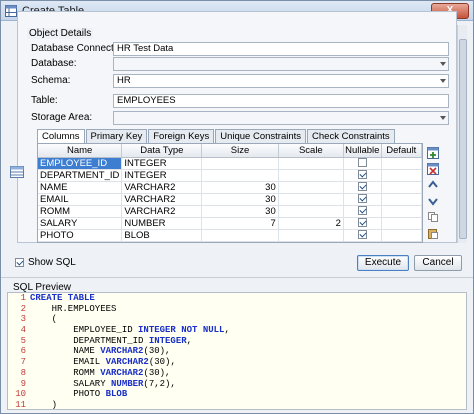 Image resolution: width=474 pixels, height=414 pixels. Describe the element at coordinates (433, 233) in the screenshot. I see `paste-icon` at that location.